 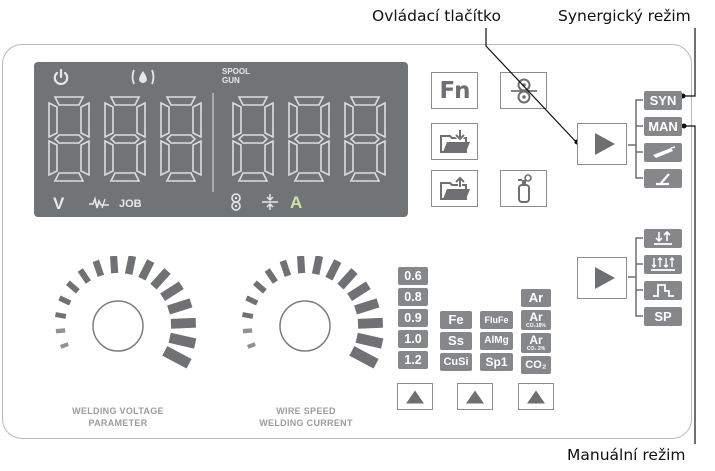 What do you see at coordinates (663, 100) in the screenshot?
I see `syn-indicator: SYN` at bounding box center [663, 100].